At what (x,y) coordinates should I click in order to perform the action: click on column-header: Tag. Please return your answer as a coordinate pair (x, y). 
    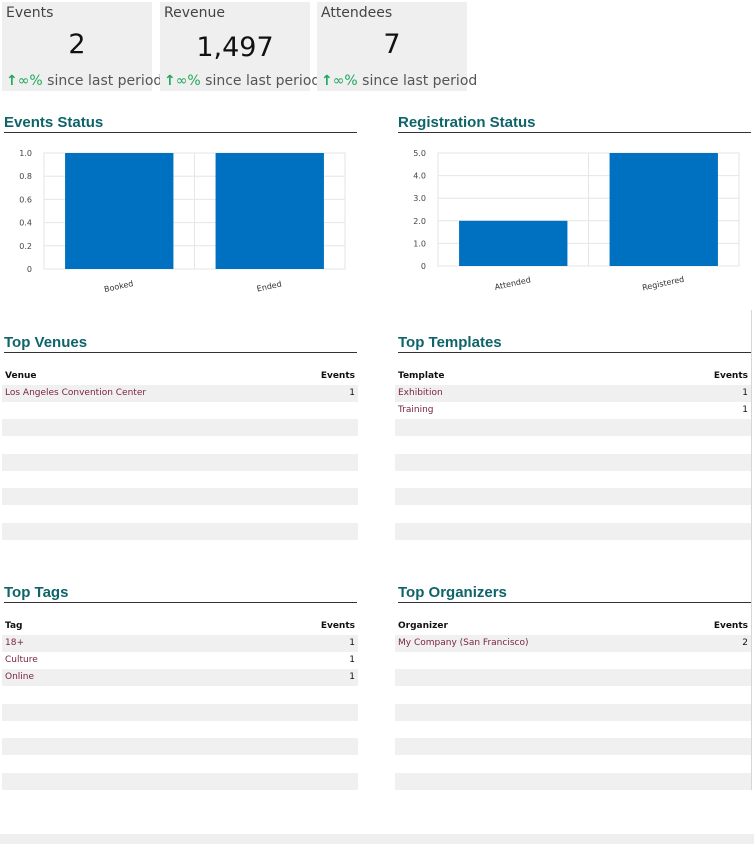
    Looking at the image, I should click on (14, 626).